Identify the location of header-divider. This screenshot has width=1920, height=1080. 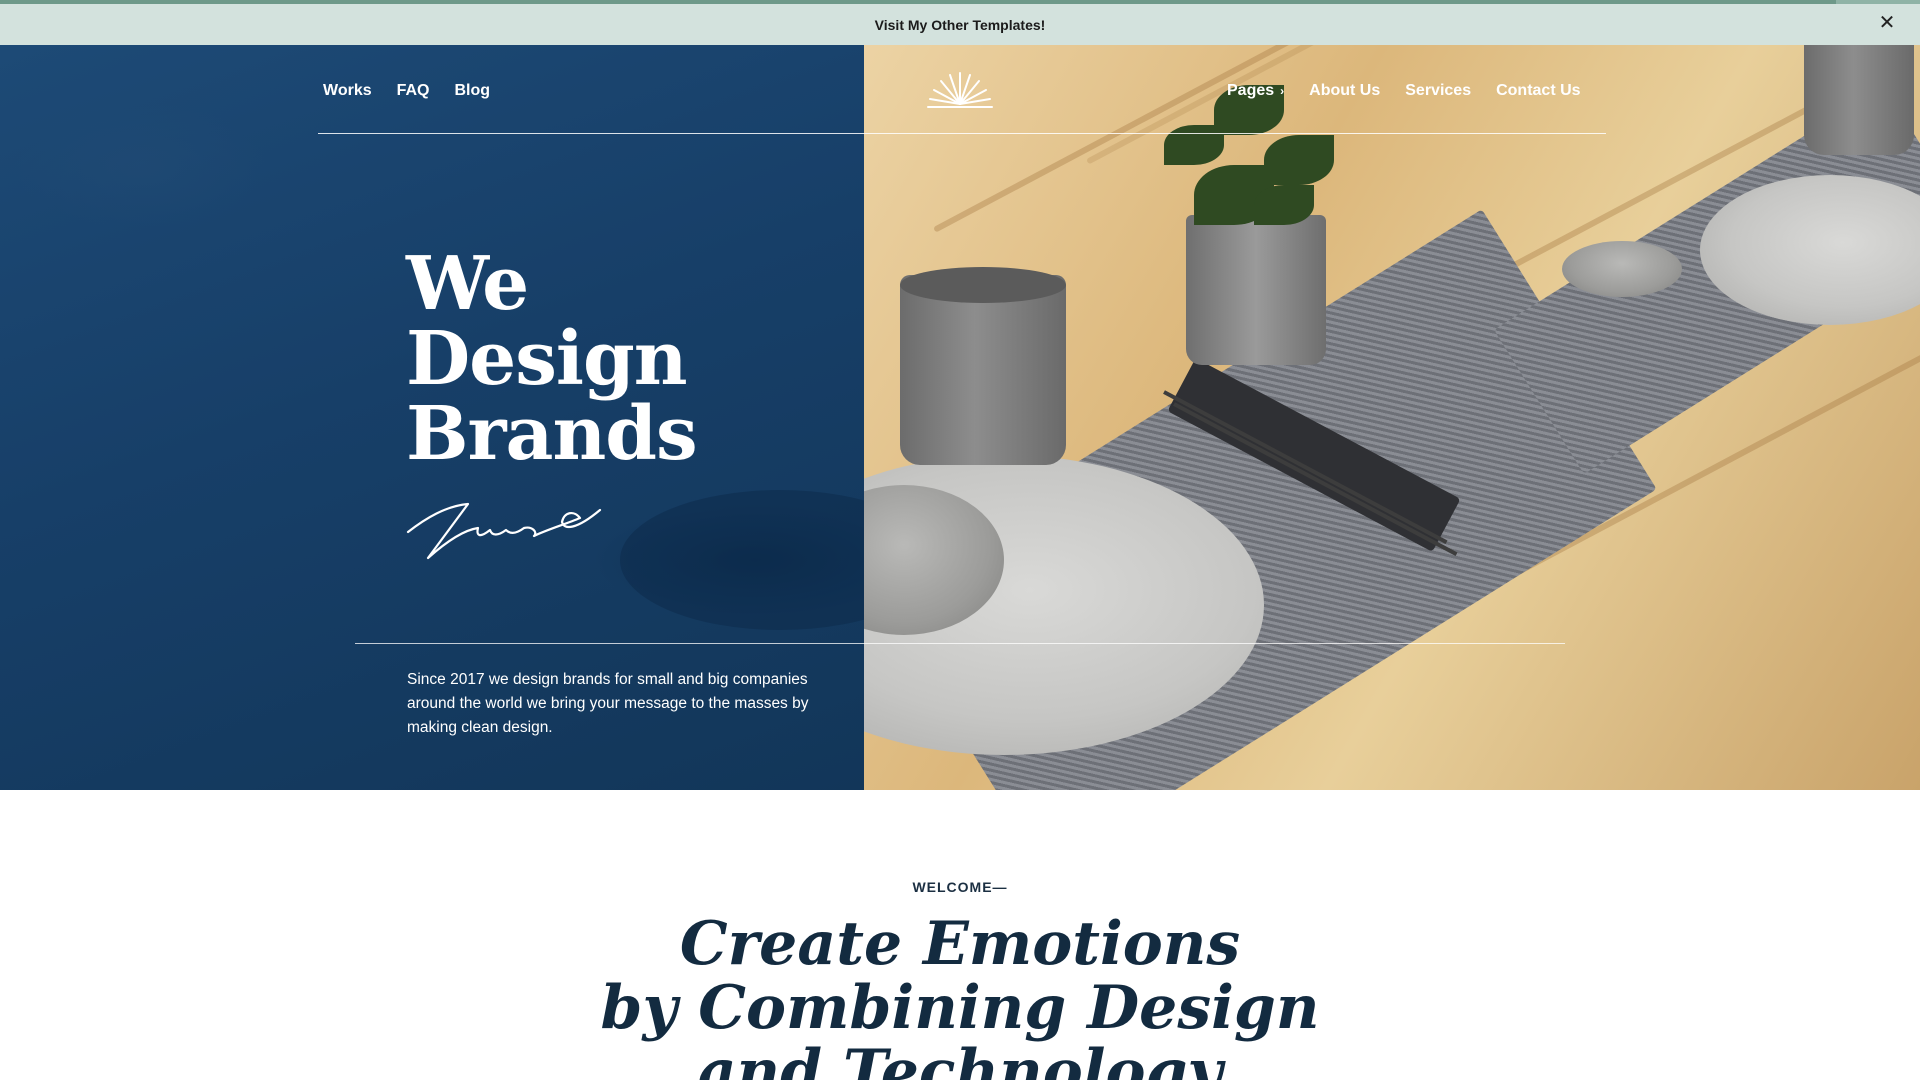
(962, 133).